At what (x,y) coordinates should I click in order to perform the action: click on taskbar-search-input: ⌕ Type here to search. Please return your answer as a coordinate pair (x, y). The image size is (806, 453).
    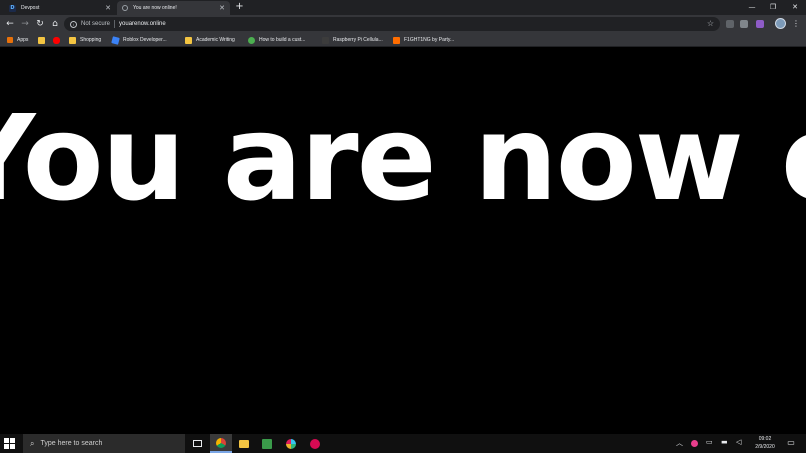
    Looking at the image, I should click on (104, 443).